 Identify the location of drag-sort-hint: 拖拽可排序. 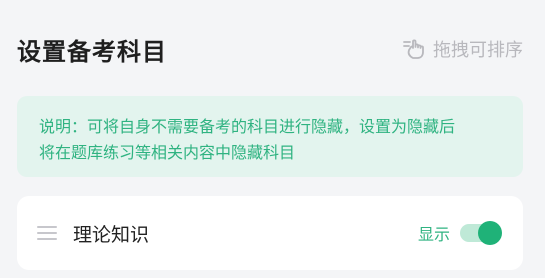
(462, 49).